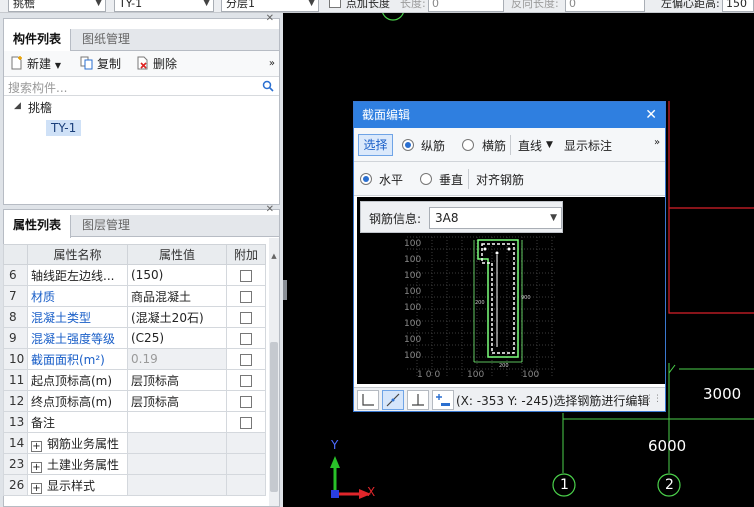 This screenshot has width=754, height=507. I want to click on axis-label-1: 1, so click(564, 485).